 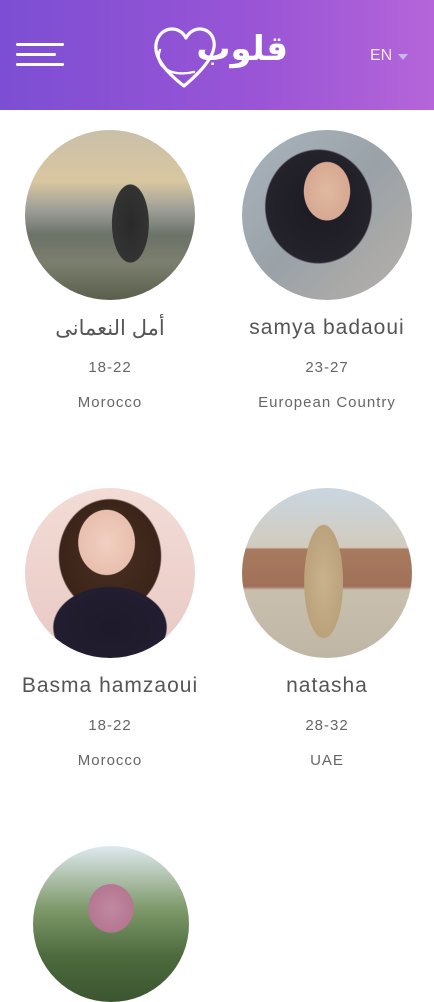 What do you see at coordinates (110, 685) in the screenshot?
I see `profile-name: Basma hamzaoui` at bounding box center [110, 685].